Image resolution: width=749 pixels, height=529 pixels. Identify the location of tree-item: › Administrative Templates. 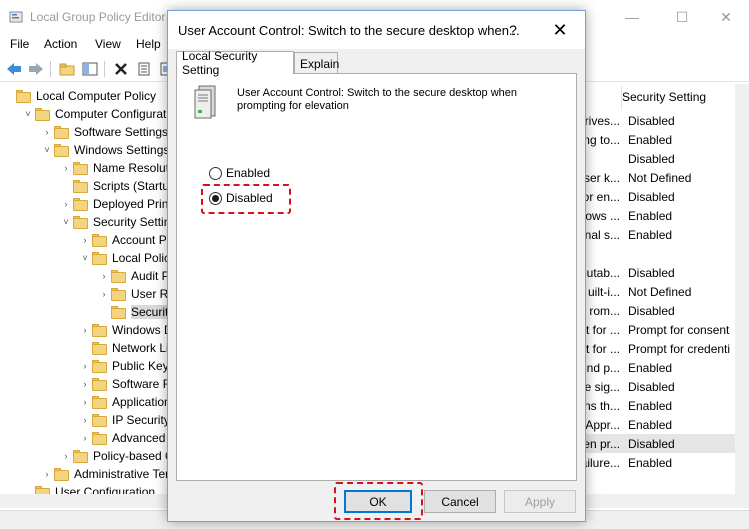
(104, 474).